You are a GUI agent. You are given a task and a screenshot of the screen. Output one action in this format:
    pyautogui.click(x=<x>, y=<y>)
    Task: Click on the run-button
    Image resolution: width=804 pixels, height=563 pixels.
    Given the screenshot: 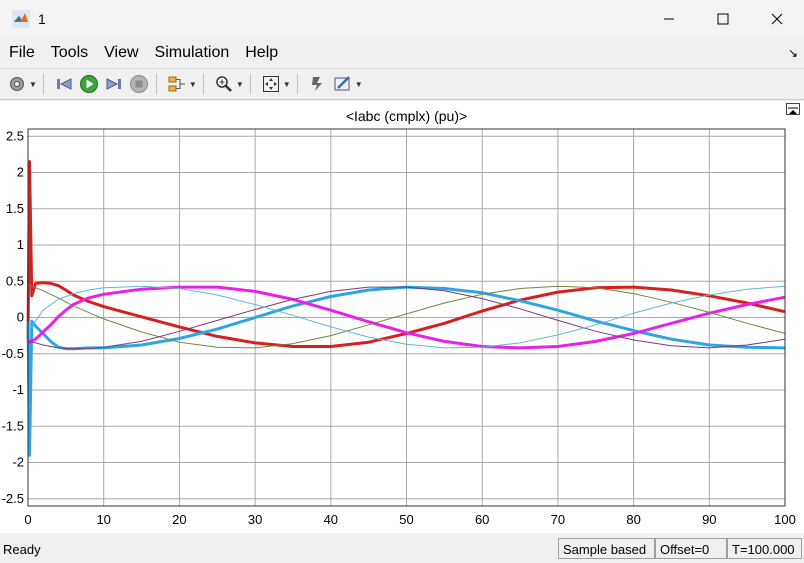 What is the action you would take?
    pyautogui.click(x=89, y=84)
    